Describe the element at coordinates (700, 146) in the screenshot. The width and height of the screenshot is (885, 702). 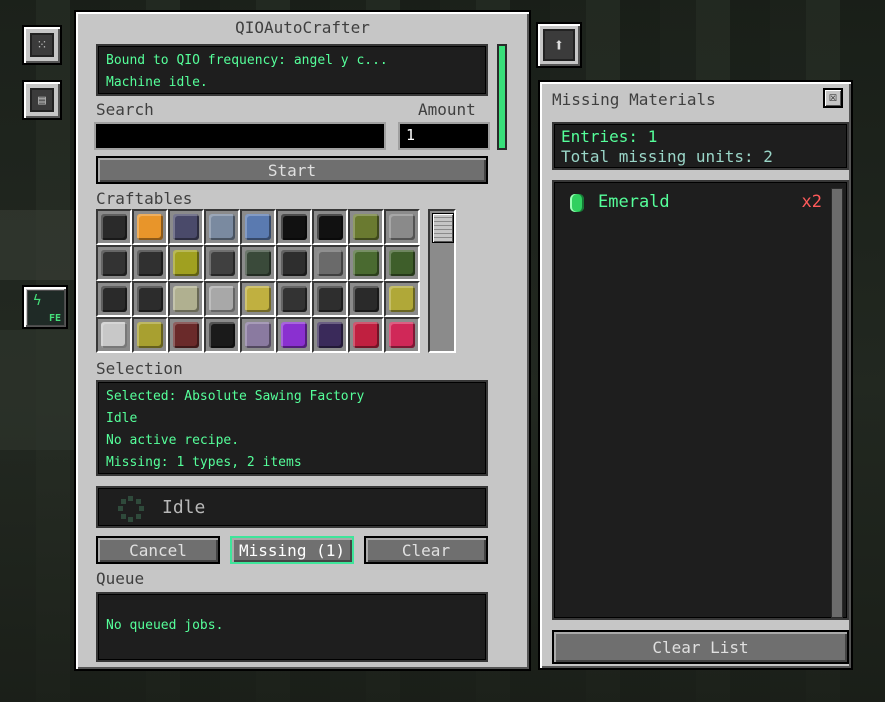
I see `missing-summary: Entries: 1 Total missing units: 2` at that location.